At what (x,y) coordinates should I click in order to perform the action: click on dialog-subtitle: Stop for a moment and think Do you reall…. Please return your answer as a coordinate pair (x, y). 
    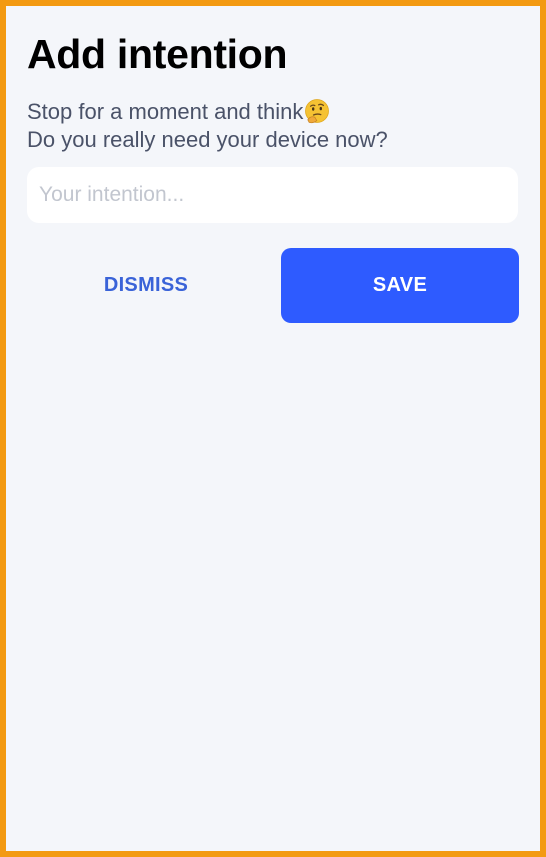
    Looking at the image, I should click on (207, 126).